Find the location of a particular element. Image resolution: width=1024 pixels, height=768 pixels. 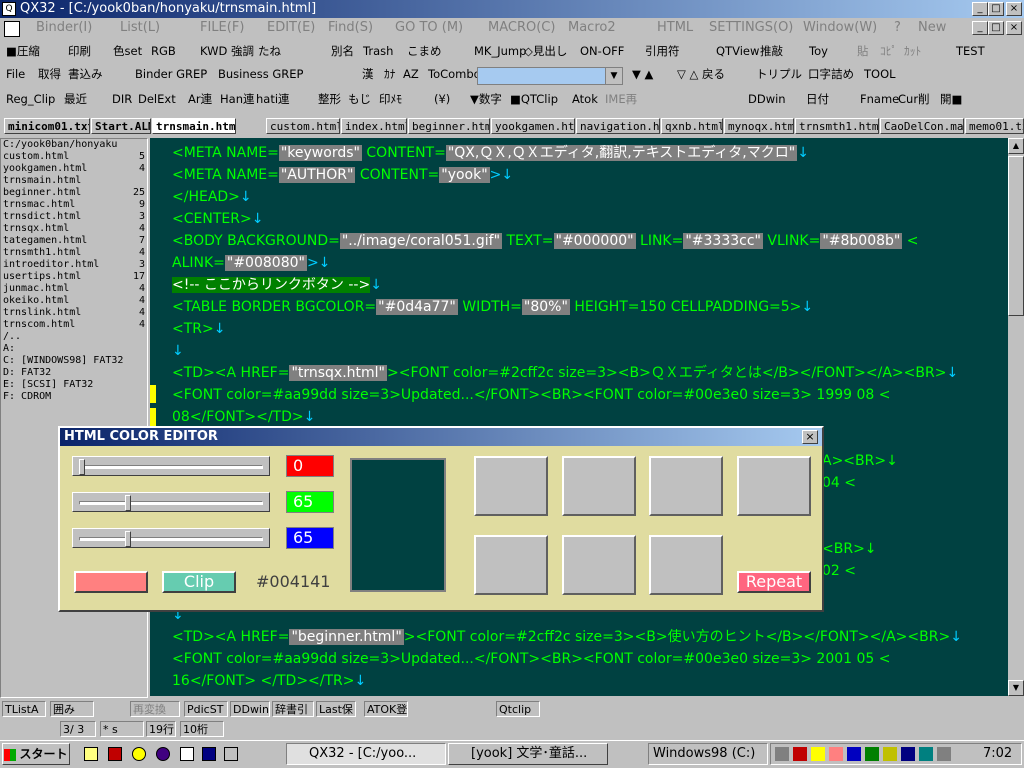

doc-close-button: × is located at coordinates (1014, 28).